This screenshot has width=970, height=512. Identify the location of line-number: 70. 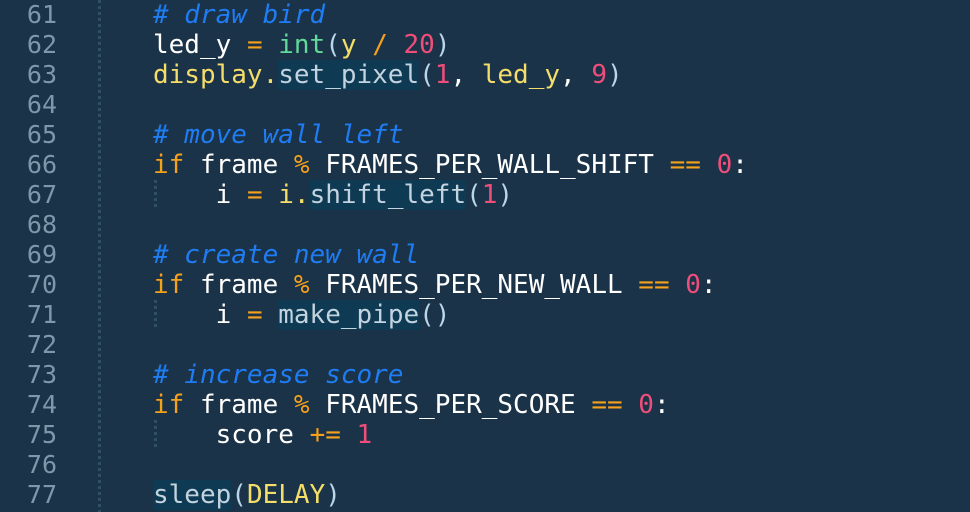
(49, 285).